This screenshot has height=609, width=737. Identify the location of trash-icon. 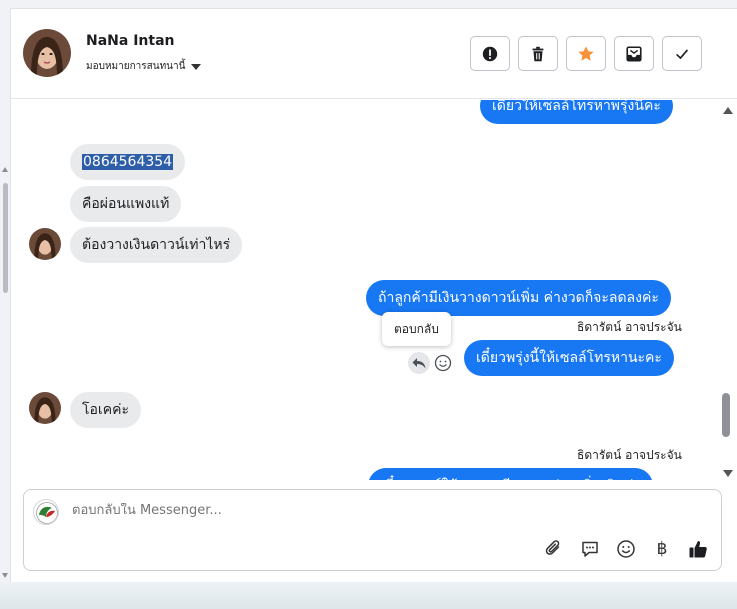
(538, 53).